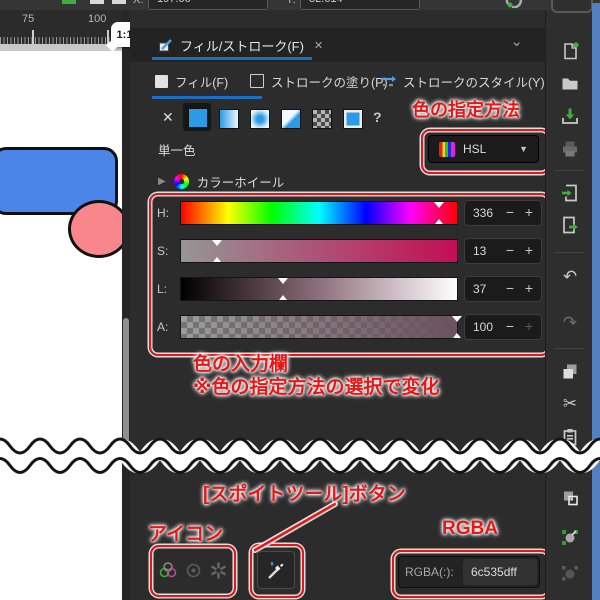 This screenshot has width=600, height=600. I want to click on import-icon, so click(570, 193).